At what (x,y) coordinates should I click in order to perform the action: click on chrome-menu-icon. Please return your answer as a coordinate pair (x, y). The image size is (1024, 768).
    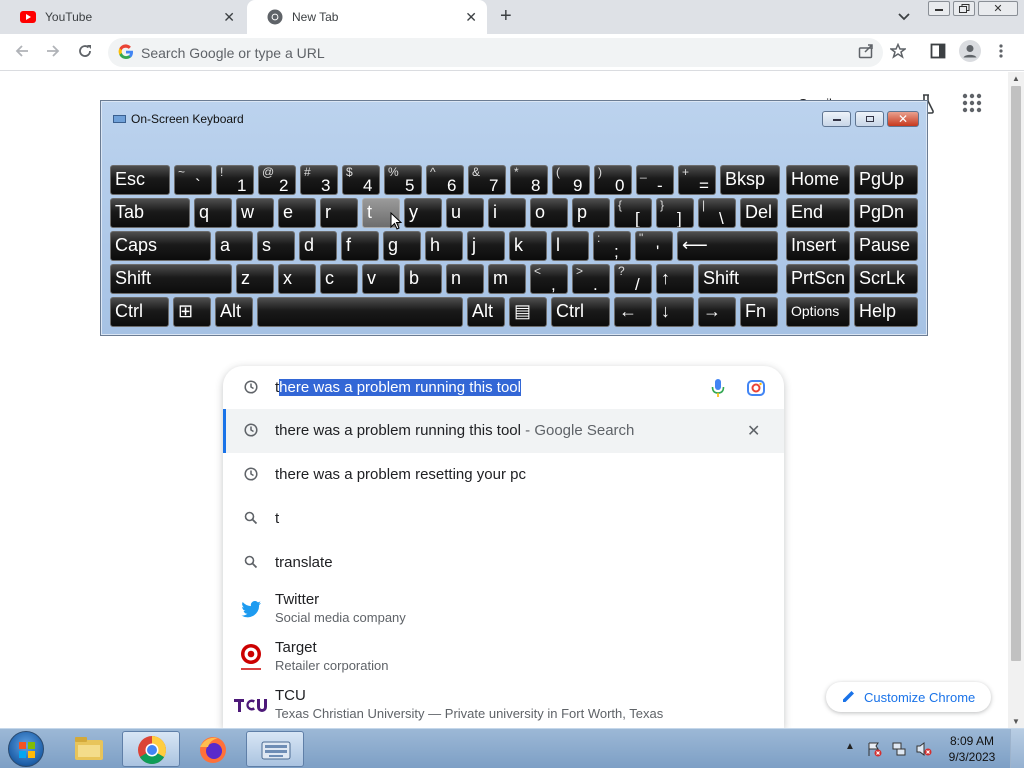
    Looking at the image, I should click on (1001, 53).